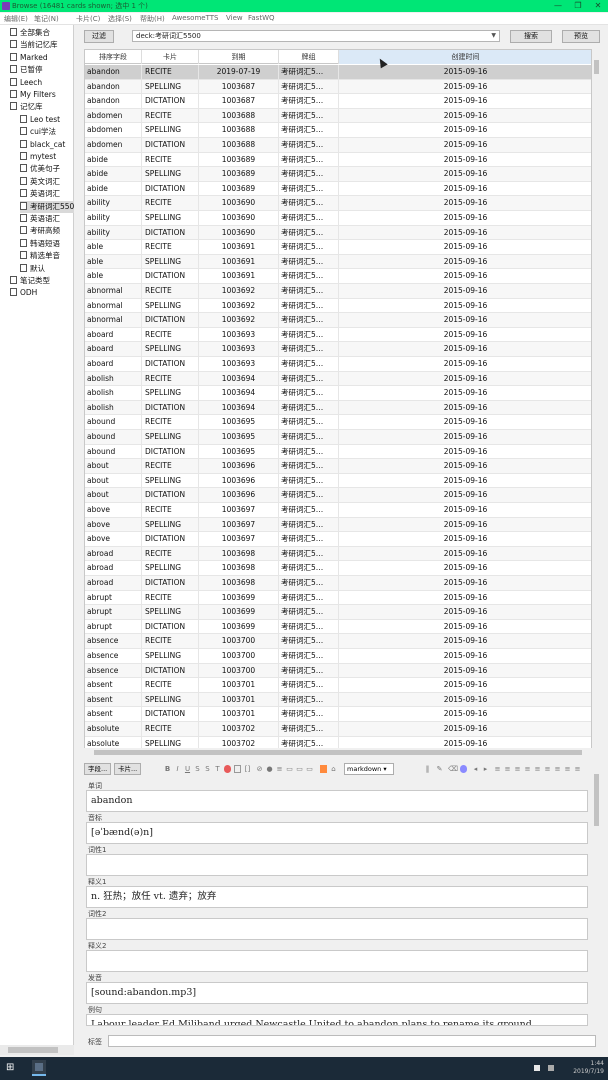 This screenshot has height=1080, width=608. What do you see at coordinates (338, 291) in the screenshot?
I see `table-row: abnormal RECITE 1003692 考研词汇5… 2015-09-16` at bounding box center [338, 291].